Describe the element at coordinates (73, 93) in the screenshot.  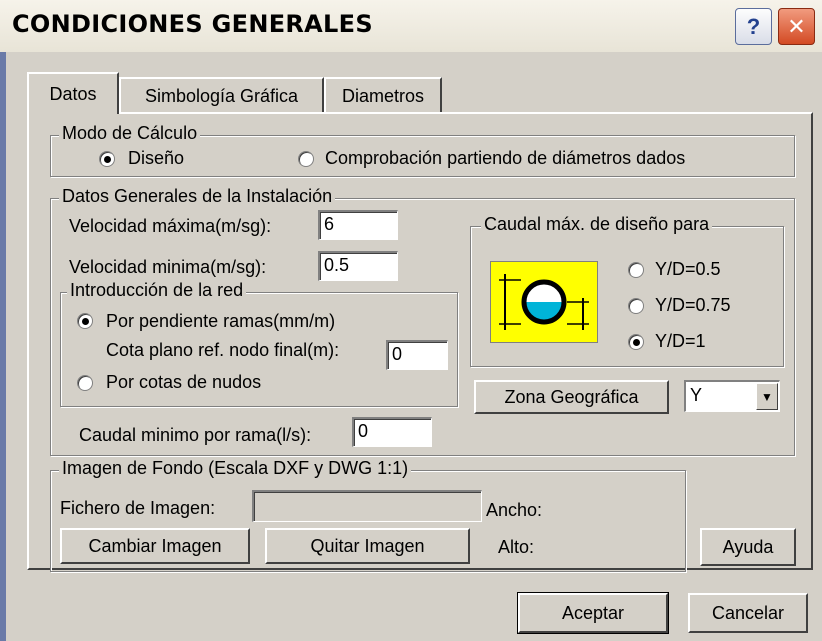
I see `tab-datos: Datos` at that location.